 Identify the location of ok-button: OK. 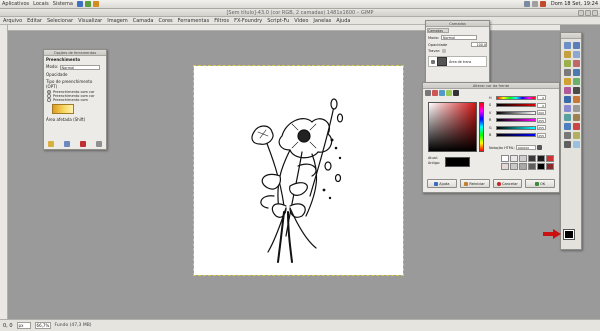
(540, 183).